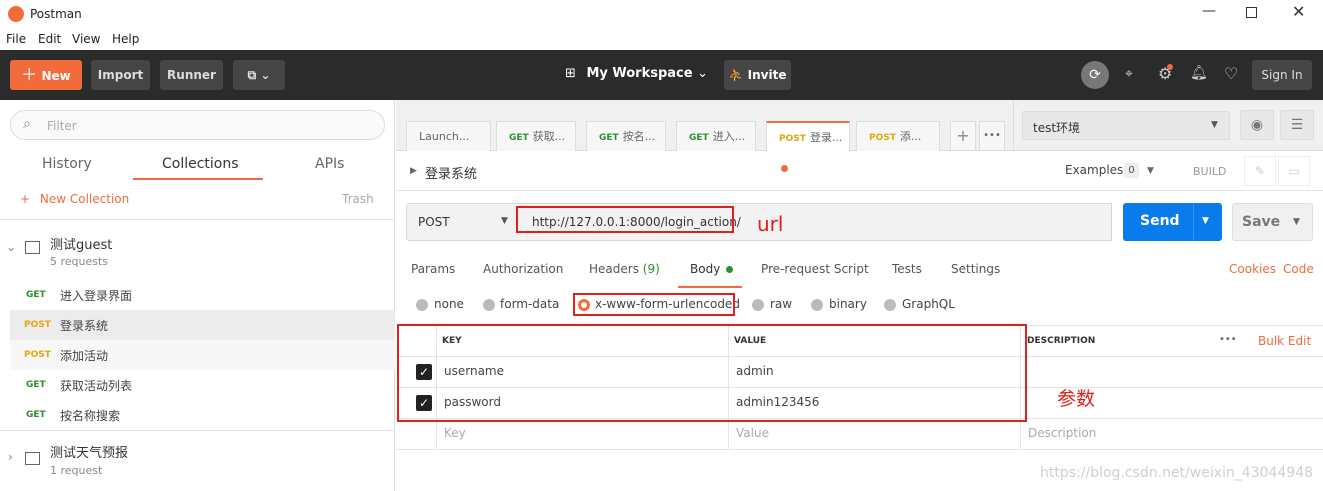  I want to click on tab-tests: Tests, so click(907, 269).